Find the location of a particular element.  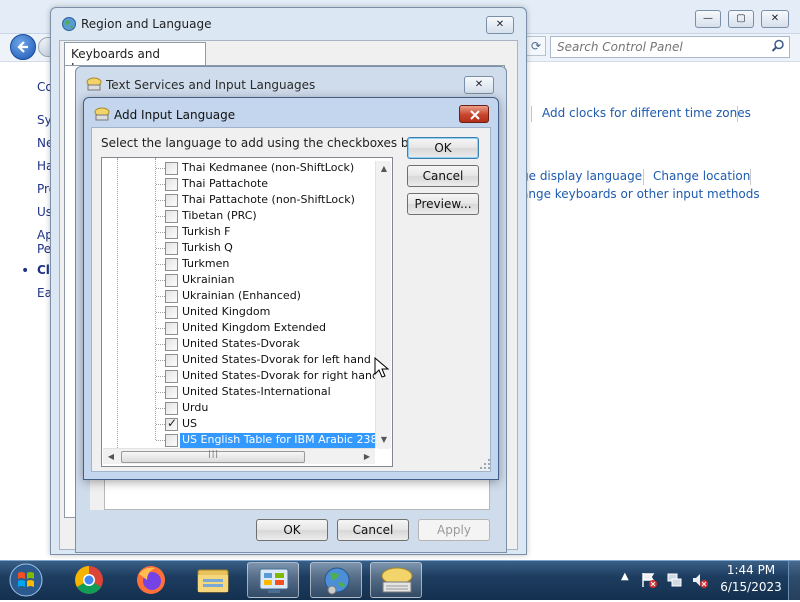

horizontal-scroll-thumb: ||| is located at coordinates (213, 456).